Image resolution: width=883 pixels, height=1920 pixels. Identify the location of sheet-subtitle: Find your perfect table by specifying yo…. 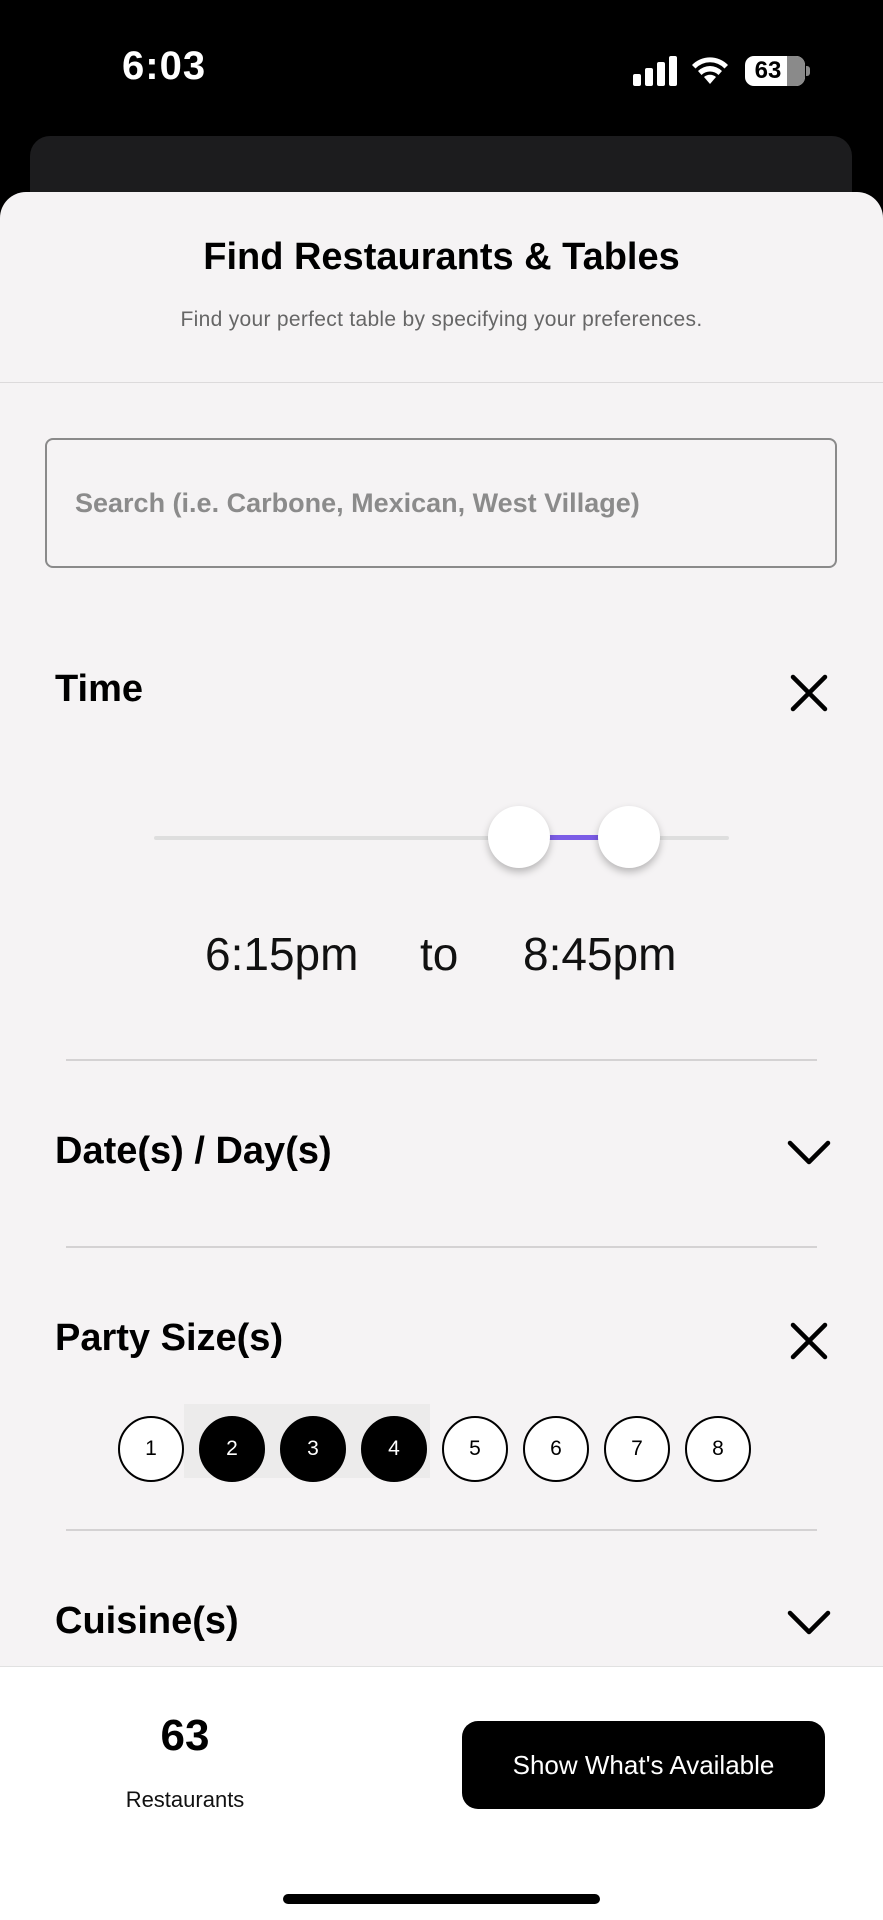
(441, 319).